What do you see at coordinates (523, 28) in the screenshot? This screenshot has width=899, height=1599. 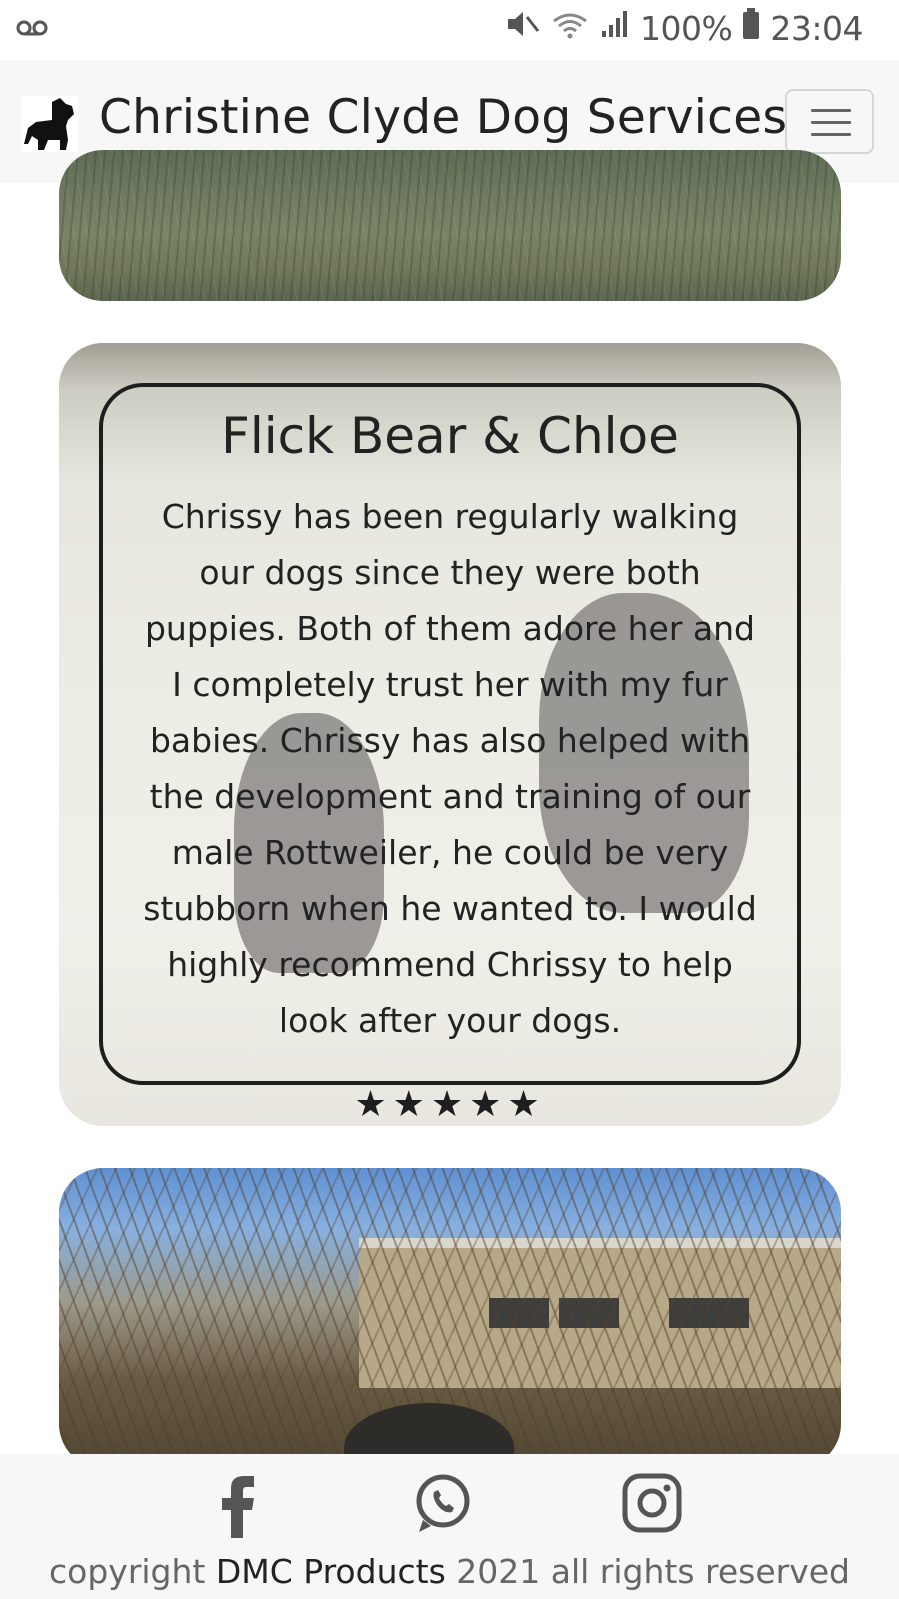 I see `mute-icon` at bounding box center [523, 28].